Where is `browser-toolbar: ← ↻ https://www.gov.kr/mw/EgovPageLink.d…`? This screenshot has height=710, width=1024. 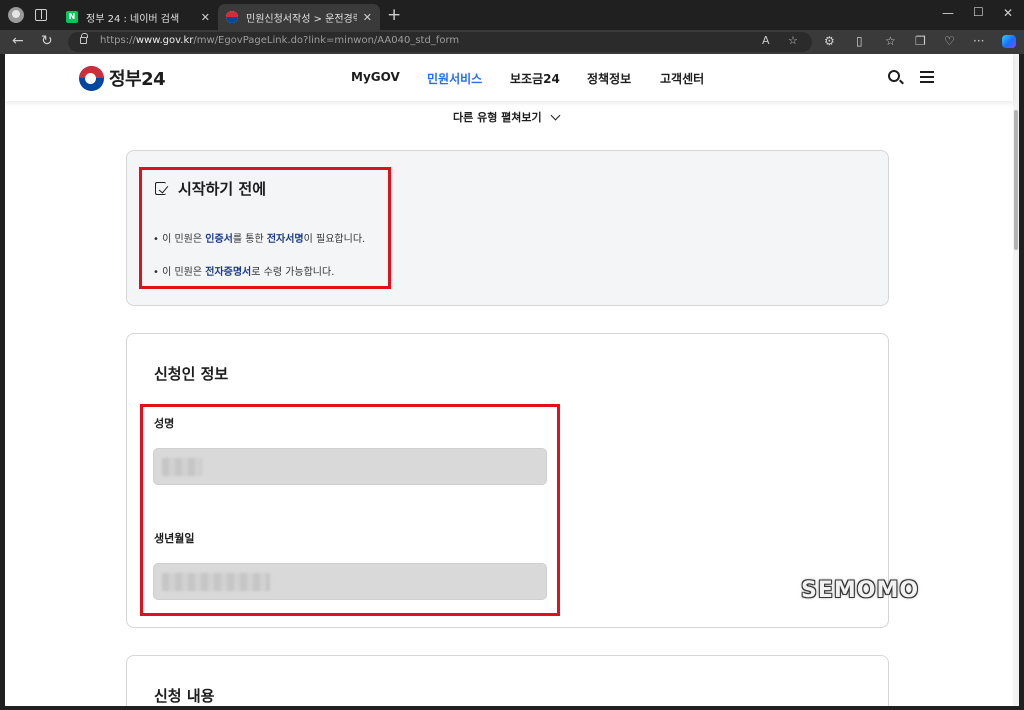
browser-toolbar: ← ↻ https://www.gov.kr/mw/EgovPageLink.d… is located at coordinates (512, 42).